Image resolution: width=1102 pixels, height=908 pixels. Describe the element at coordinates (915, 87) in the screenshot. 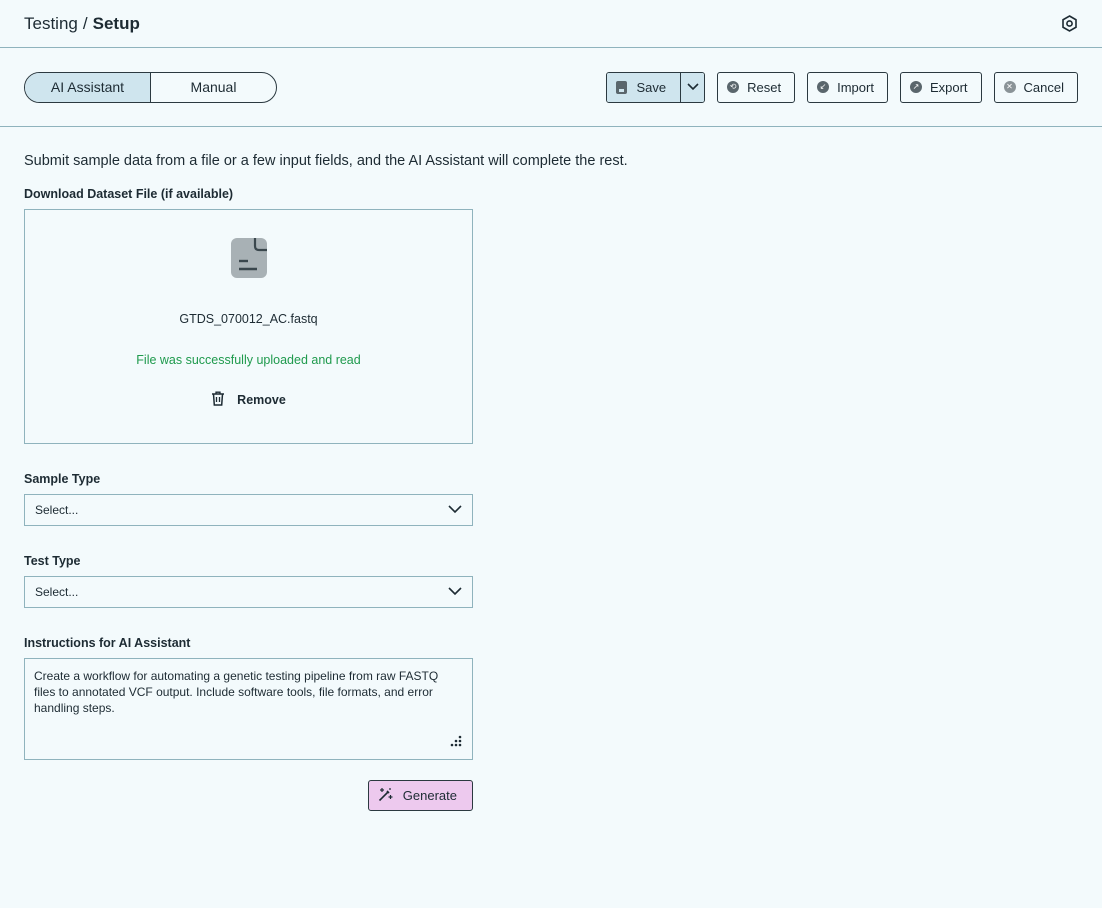

I see `export-arrow-icon: ↗` at that location.